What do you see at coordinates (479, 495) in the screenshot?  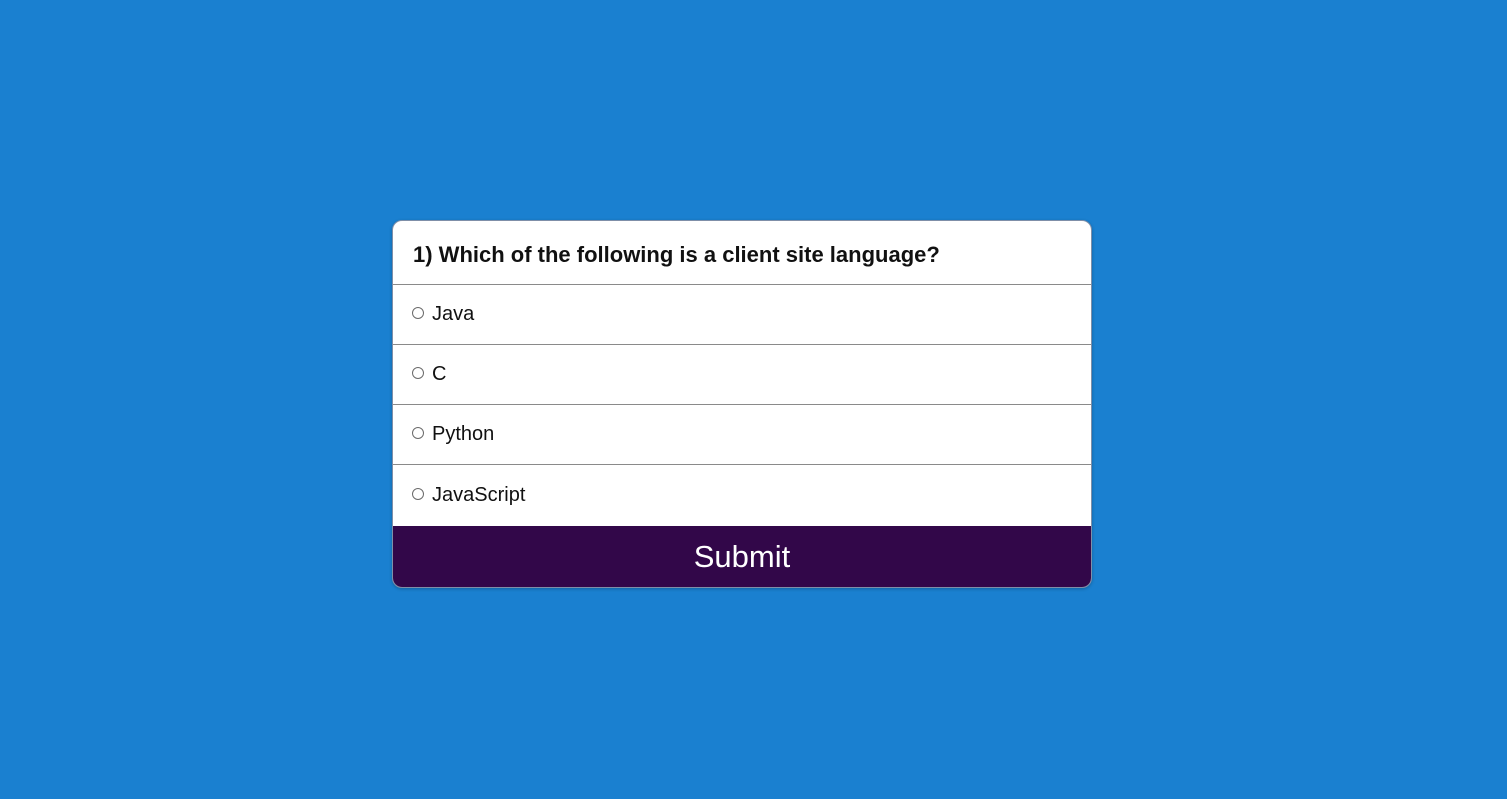 I see `option-label: JavaScript` at bounding box center [479, 495].